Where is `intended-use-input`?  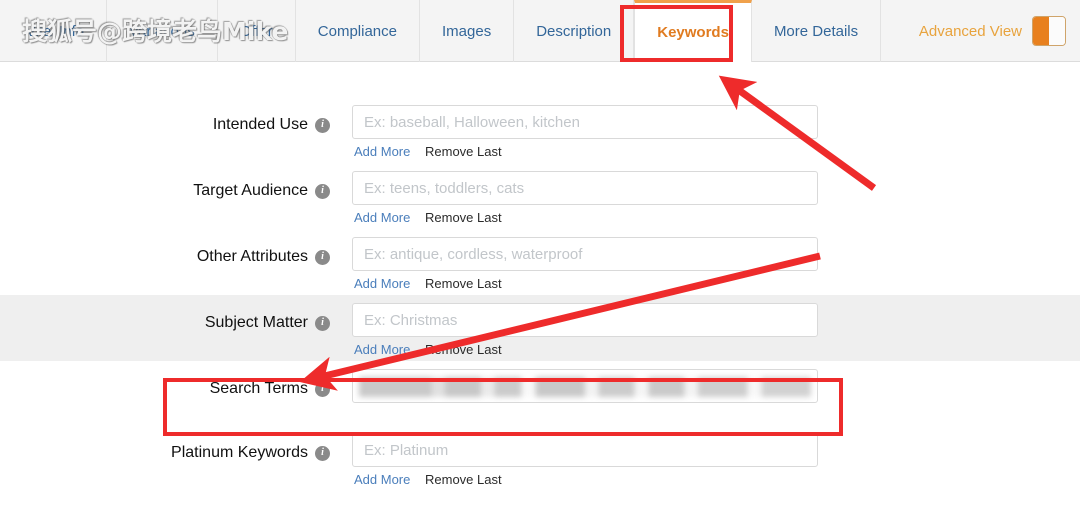
intended-use-input is located at coordinates (585, 122).